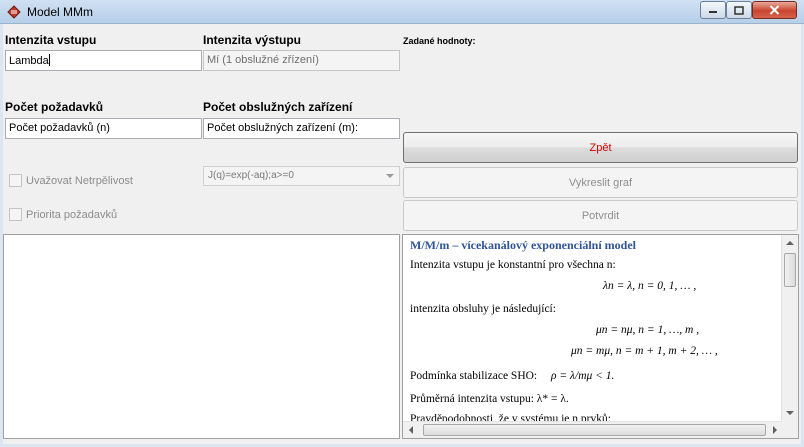 The height and width of the screenshot is (447, 804). Describe the element at coordinates (523, 245) in the screenshot. I see `doc-heading: M/M/m – vícekanálový exponenciální model` at that location.